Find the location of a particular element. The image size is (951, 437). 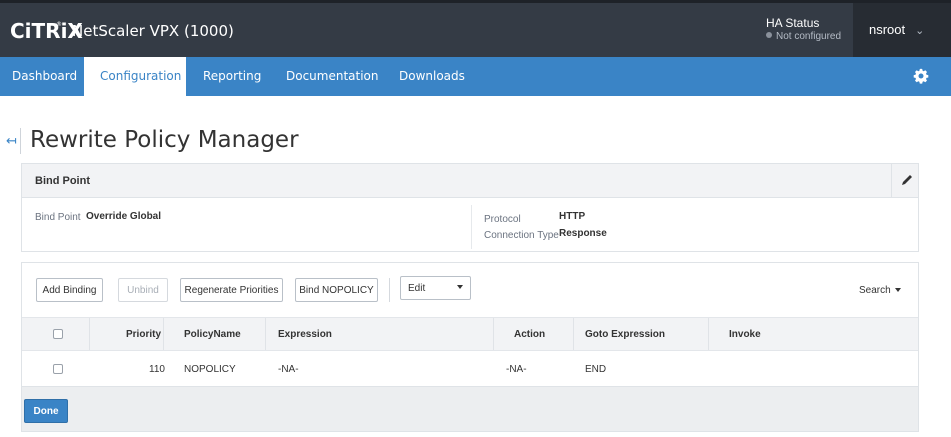

title-divider is located at coordinates (20, 141).